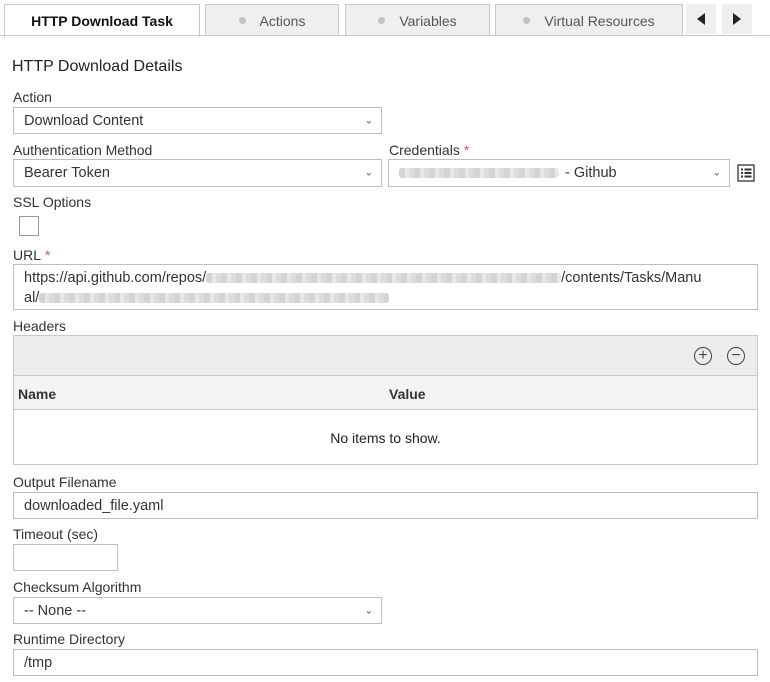 The image size is (770, 682). I want to click on auth-method-label: Authentication Method, so click(83, 150).